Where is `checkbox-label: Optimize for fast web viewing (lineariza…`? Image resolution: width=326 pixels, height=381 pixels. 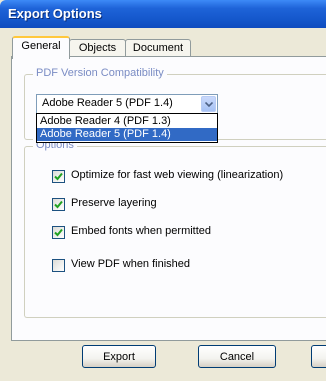
checkbox-label: Optimize for fast web viewing (lineariza… is located at coordinates (177, 175).